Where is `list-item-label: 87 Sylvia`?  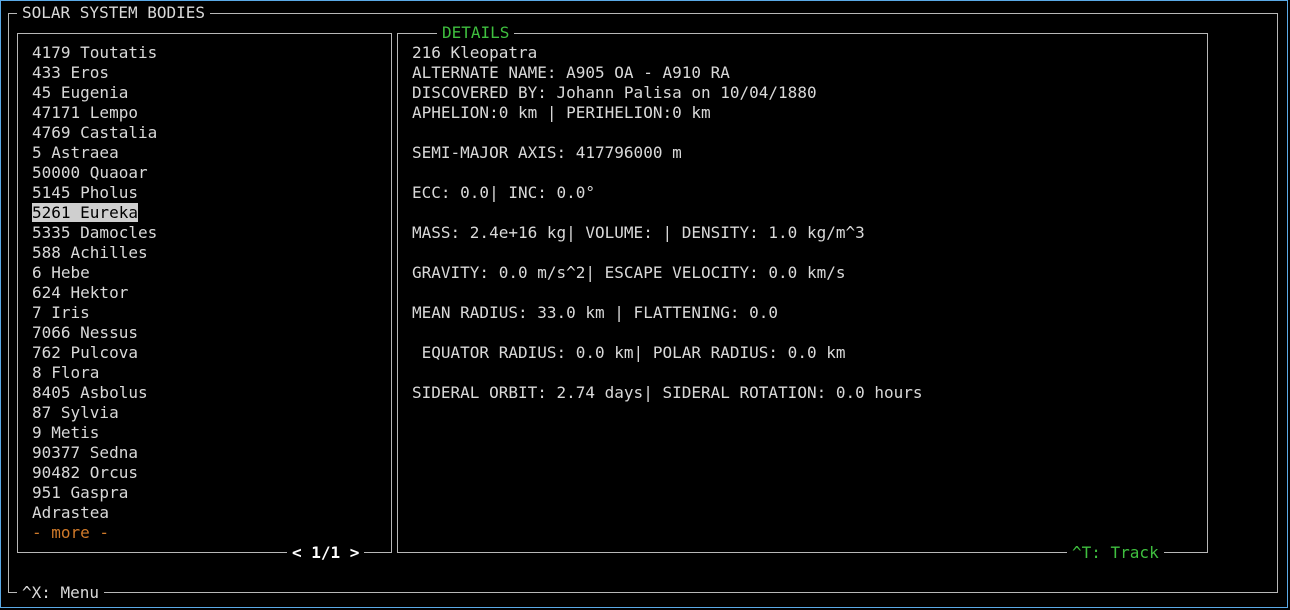
list-item-label: 87 Sylvia is located at coordinates (75, 412).